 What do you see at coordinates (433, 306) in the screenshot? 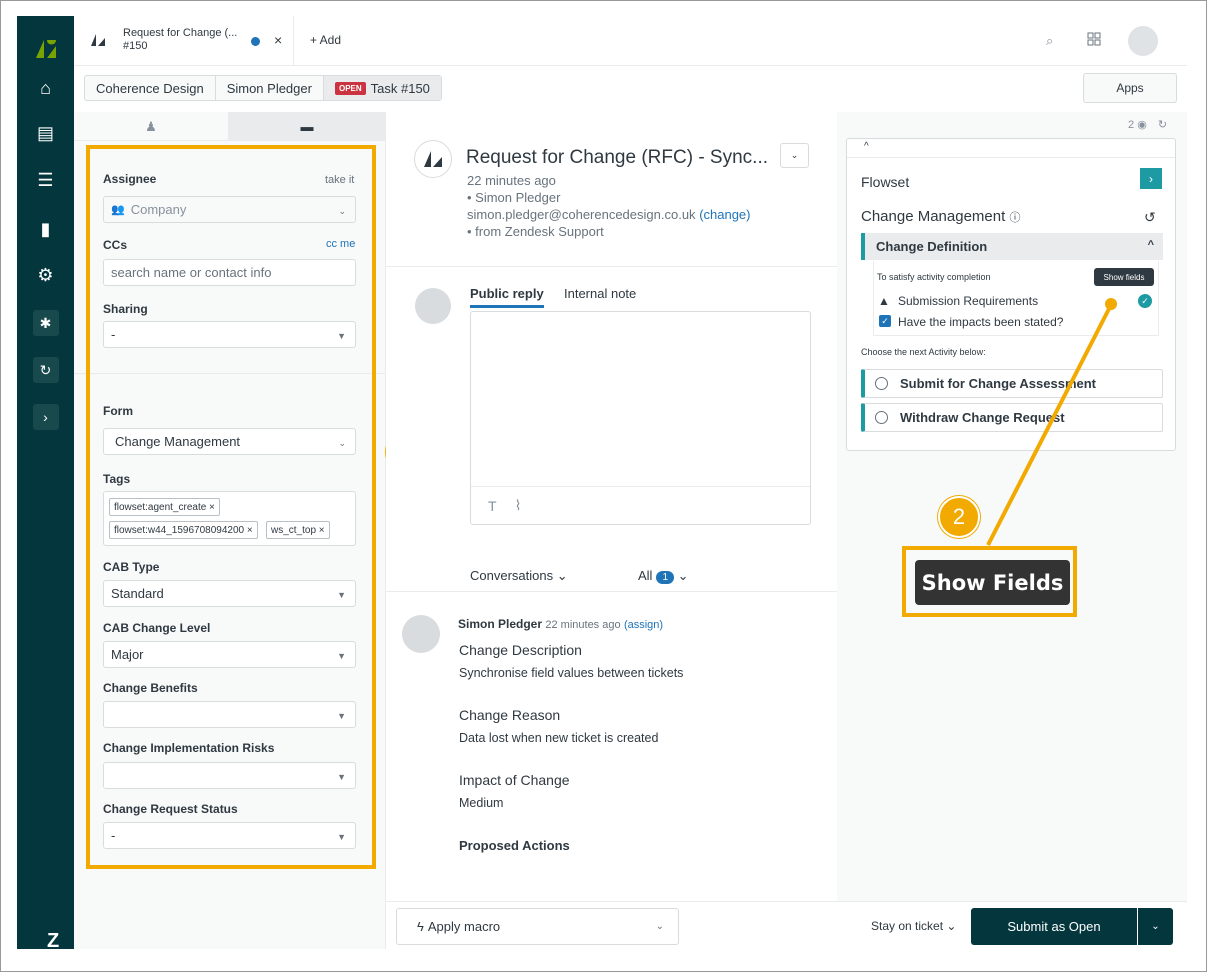
I see `agent-avatar` at bounding box center [433, 306].